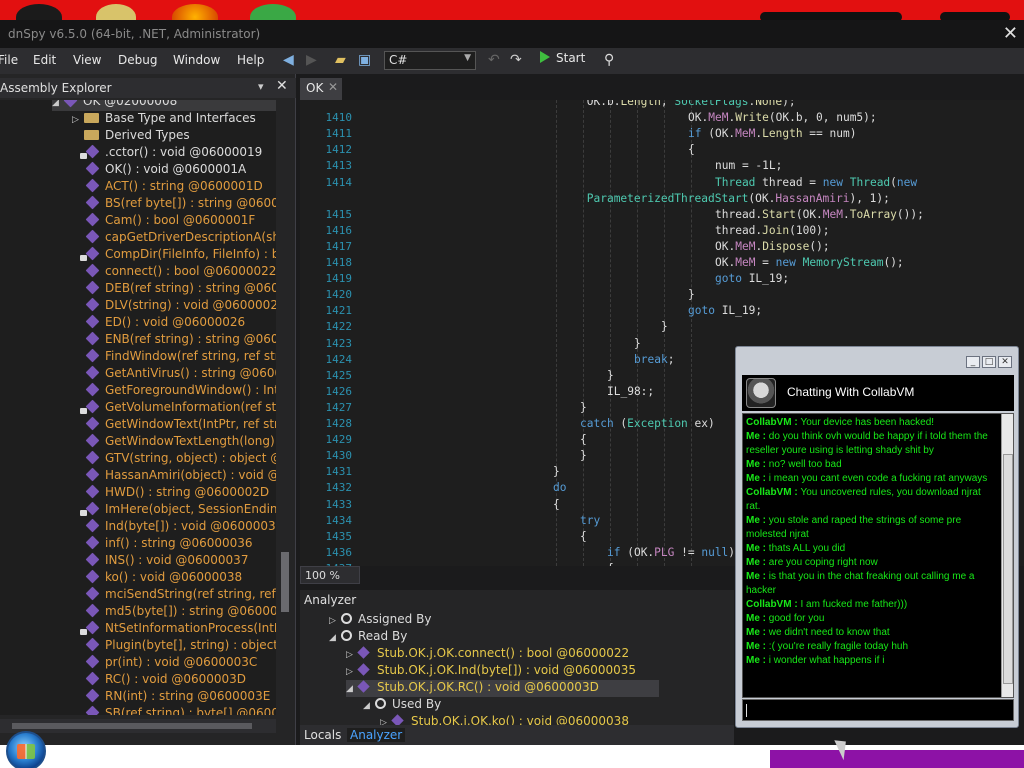 This screenshot has width=1024, height=768. I want to click on tree-method-item: DEB(ref string) : string @0600002, so click(180, 289).